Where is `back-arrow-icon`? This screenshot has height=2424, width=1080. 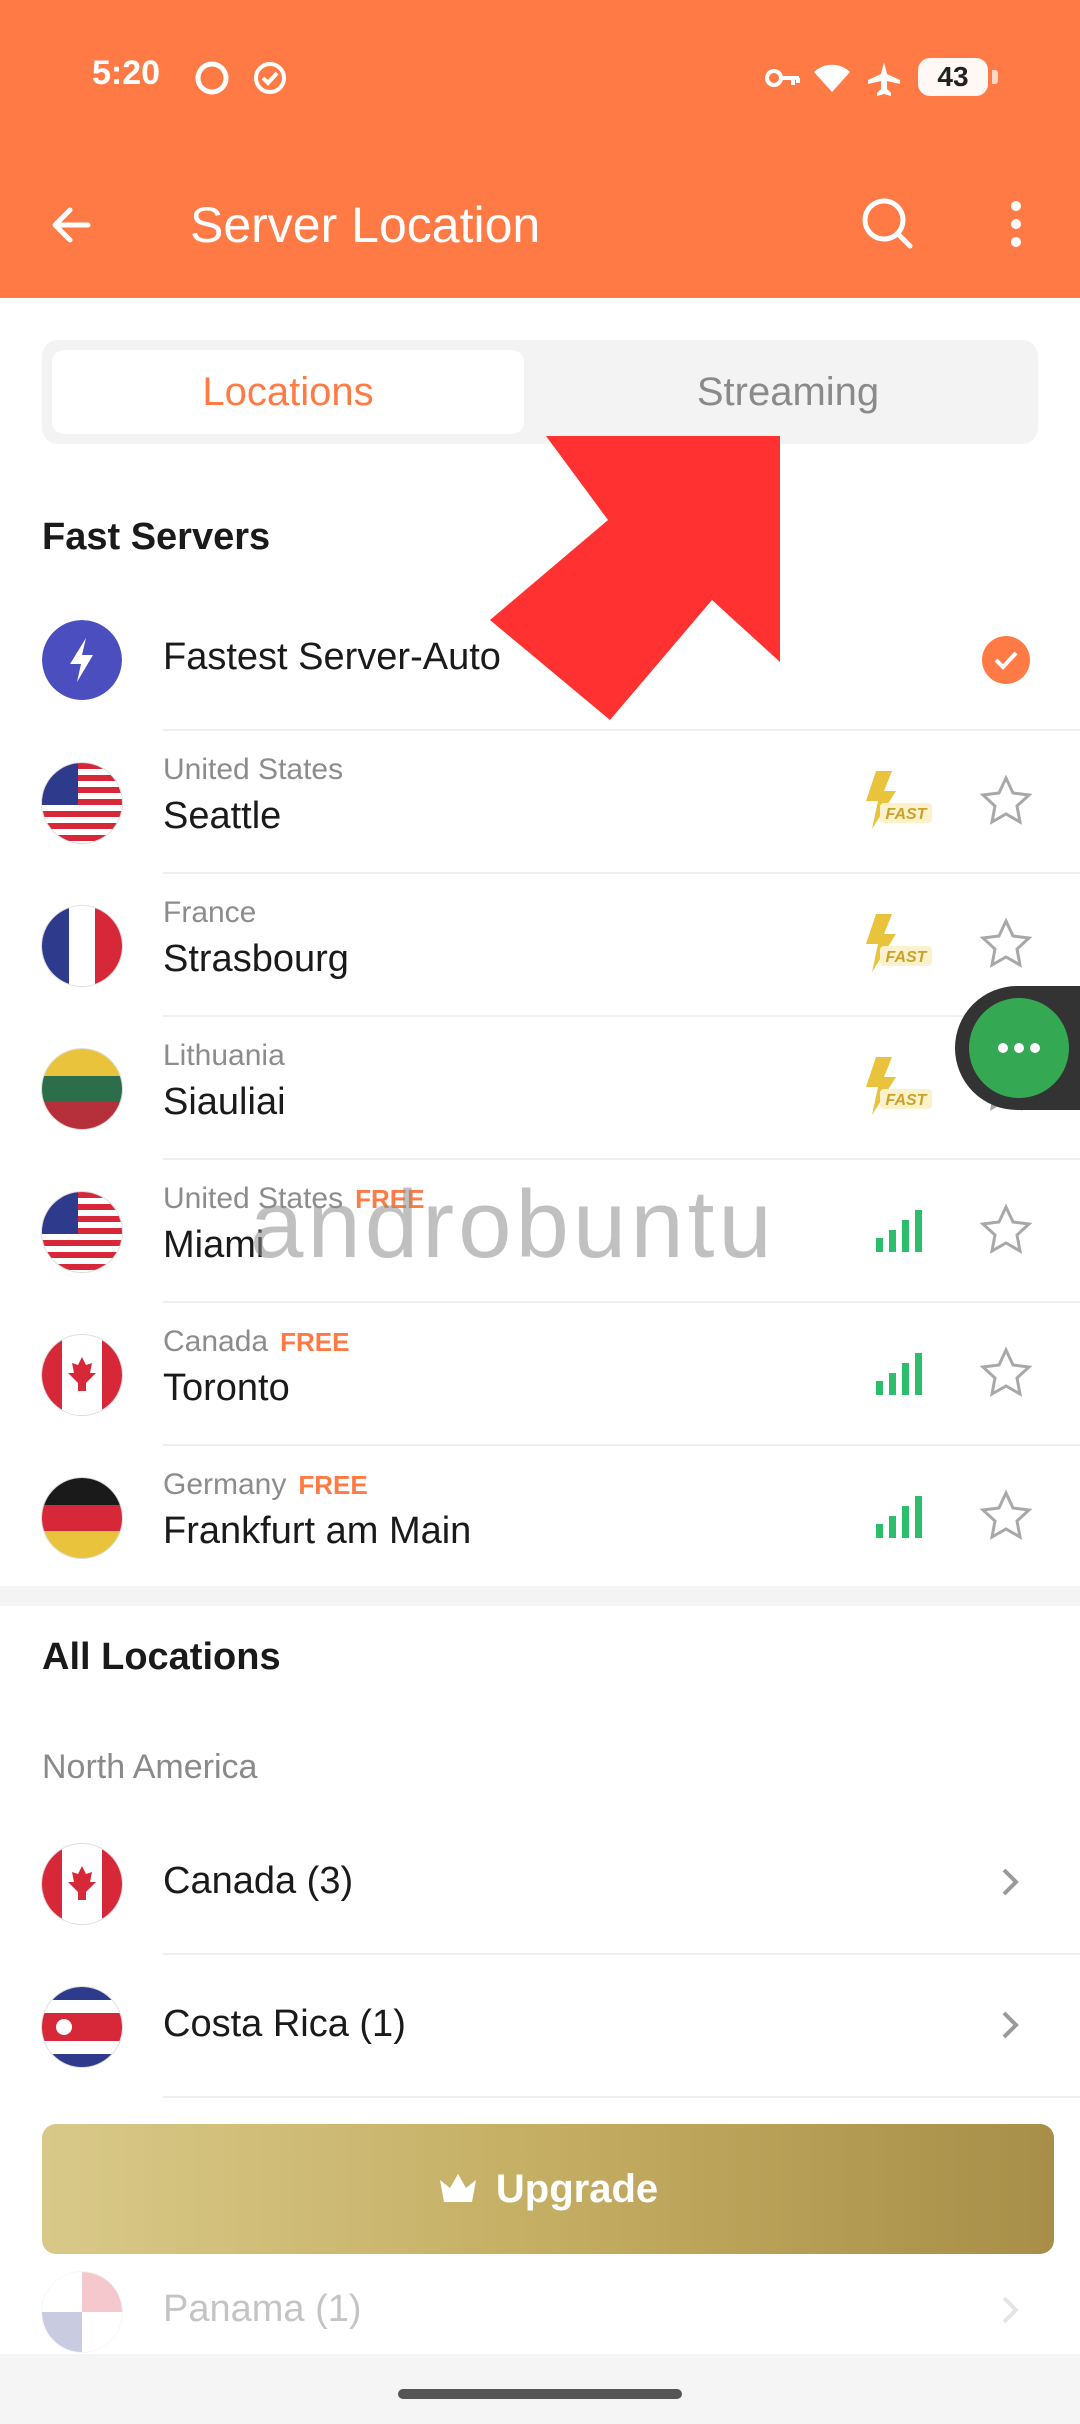
back-arrow-icon is located at coordinates (75, 225).